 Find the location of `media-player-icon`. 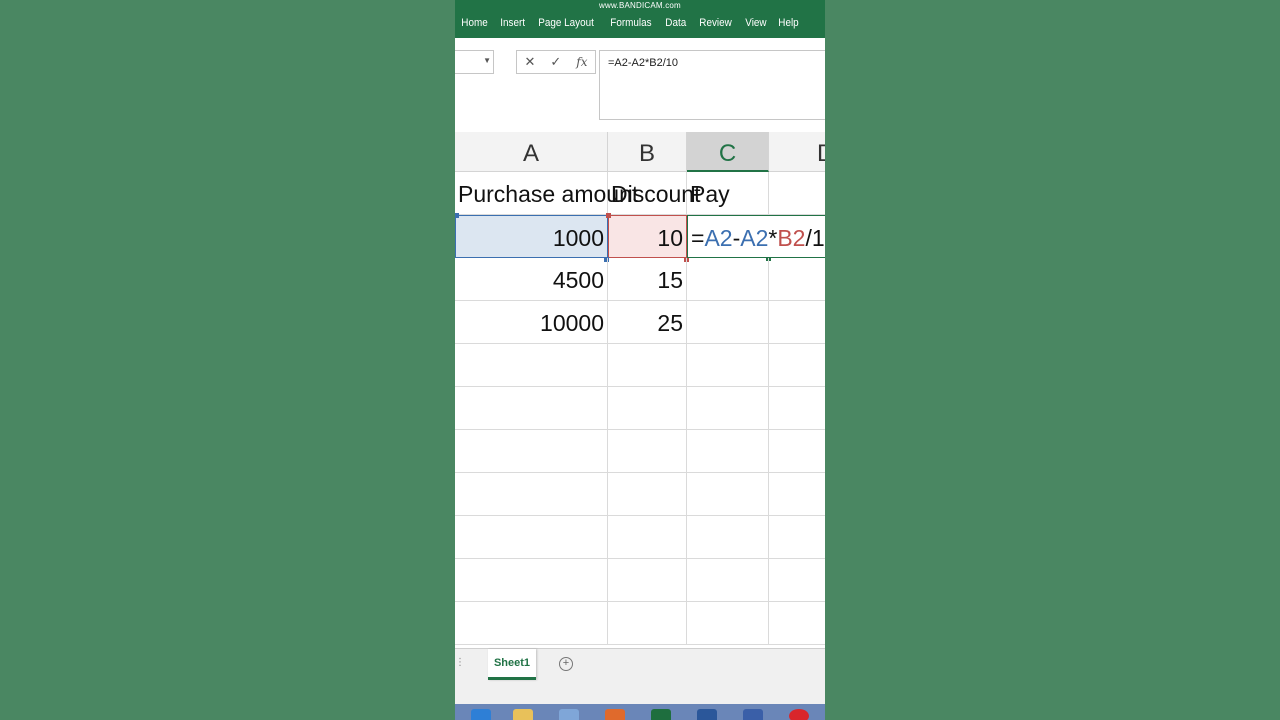

media-player-icon is located at coordinates (569, 714).